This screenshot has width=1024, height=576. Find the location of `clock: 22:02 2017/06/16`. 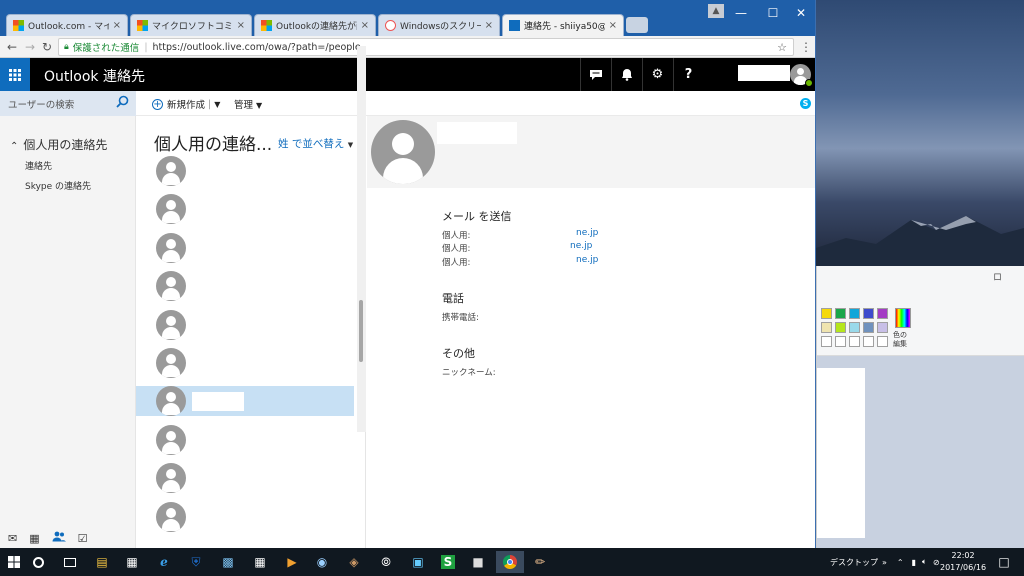

clock: 22:02 2017/06/16 is located at coordinates (963, 562).